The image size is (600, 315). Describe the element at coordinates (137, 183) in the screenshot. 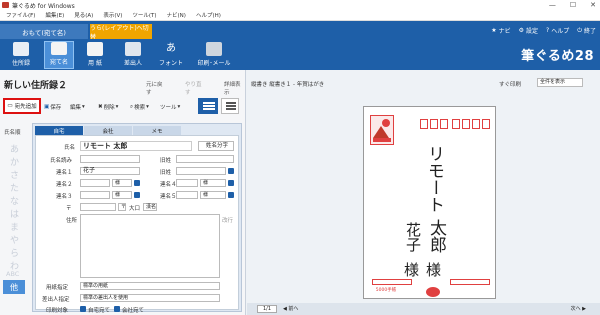

I see `rengi2-checkbox` at that location.